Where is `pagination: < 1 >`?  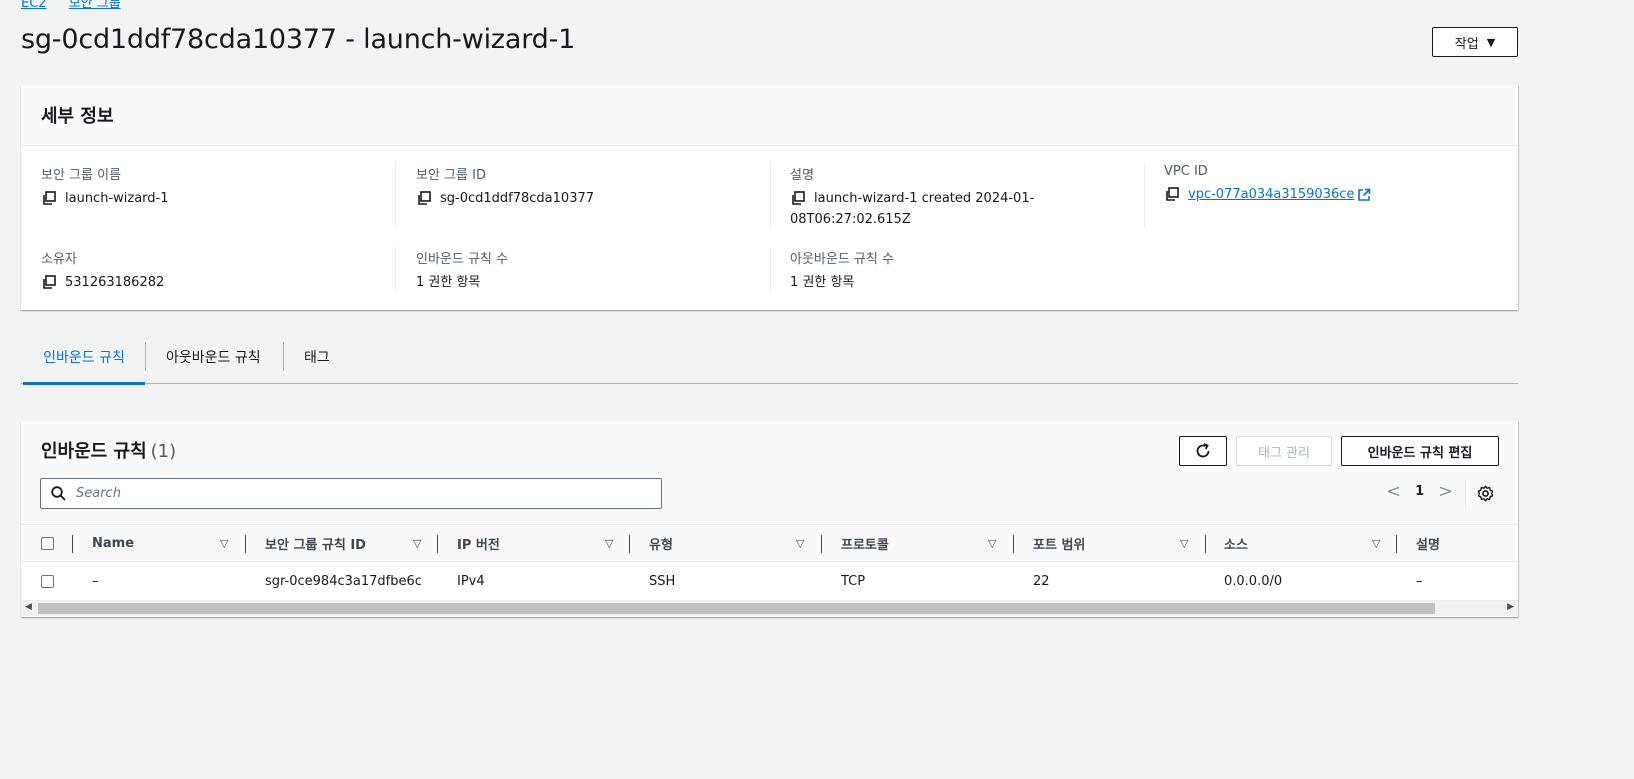
pagination: < 1 > is located at coordinates (1419, 491).